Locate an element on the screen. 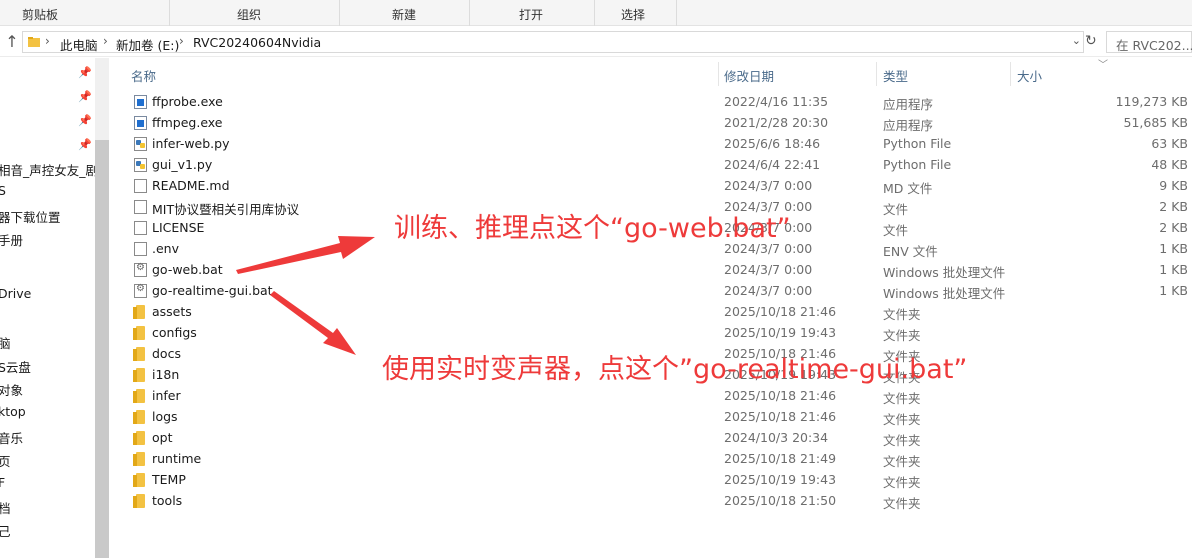 This screenshot has height=558, width=1192. folder-row: assets 2025/10/18 21:46 文件夹 is located at coordinates (651, 312).